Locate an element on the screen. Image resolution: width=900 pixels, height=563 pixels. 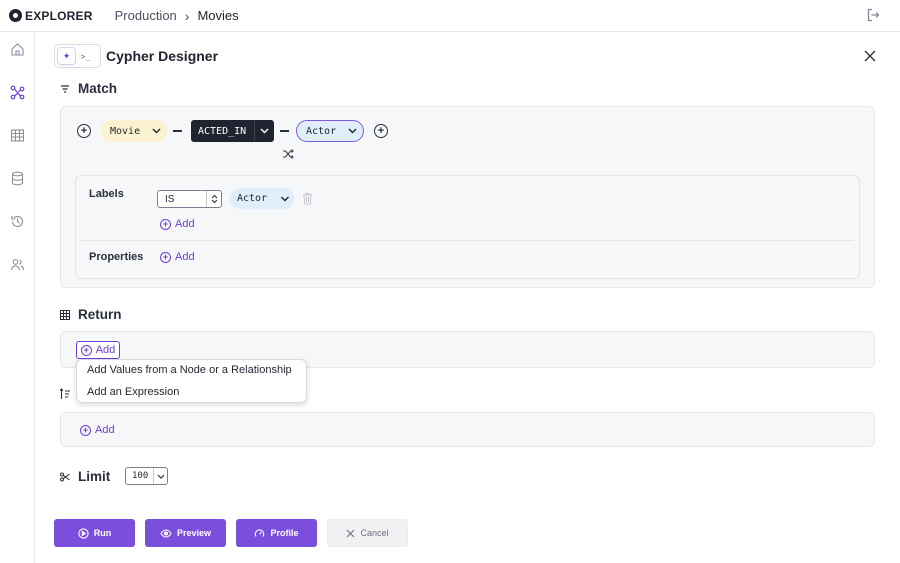
terminal-icon: >_ is located at coordinates (85, 56).